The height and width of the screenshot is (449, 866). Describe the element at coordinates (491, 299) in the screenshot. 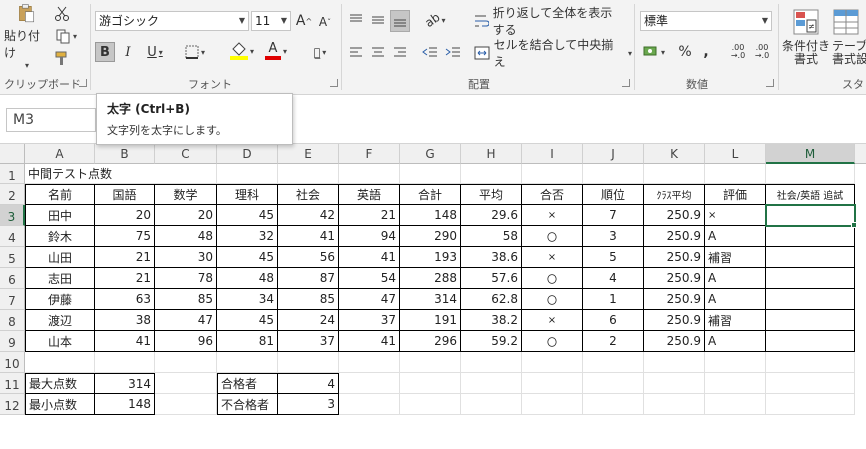

I see `data-cell: 62.8` at that location.